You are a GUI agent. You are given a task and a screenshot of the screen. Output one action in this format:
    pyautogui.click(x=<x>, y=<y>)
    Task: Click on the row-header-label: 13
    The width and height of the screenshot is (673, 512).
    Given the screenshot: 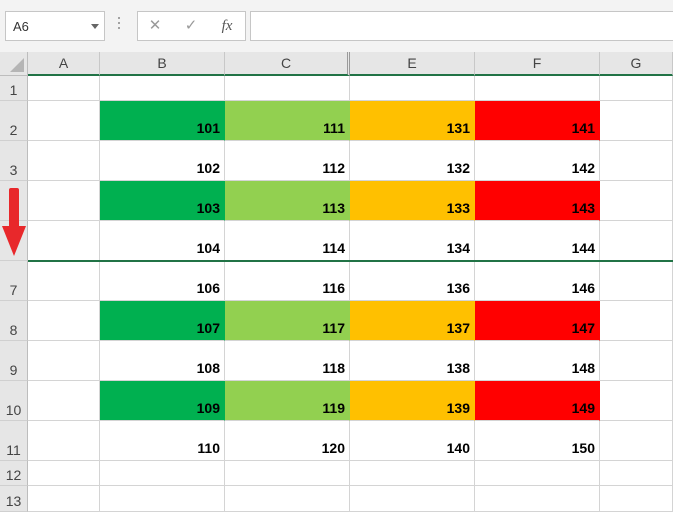 What is the action you would take?
    pyautogui.click(x=13, y=501)
    